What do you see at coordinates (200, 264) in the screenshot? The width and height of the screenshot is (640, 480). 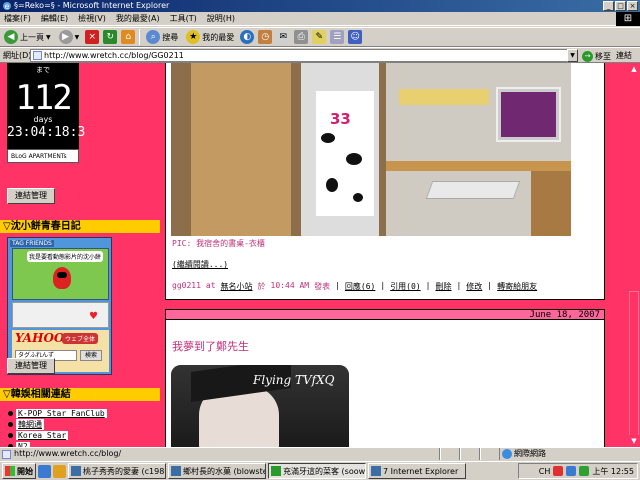 I see `read-more-link: (繼續閱讀...)` at bounding box center [200, 264].